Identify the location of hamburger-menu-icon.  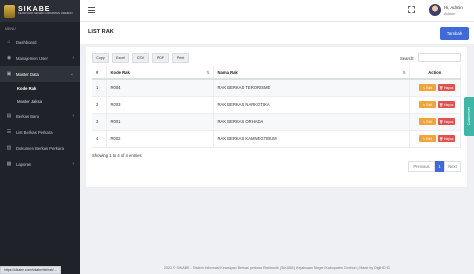
(91, 10).